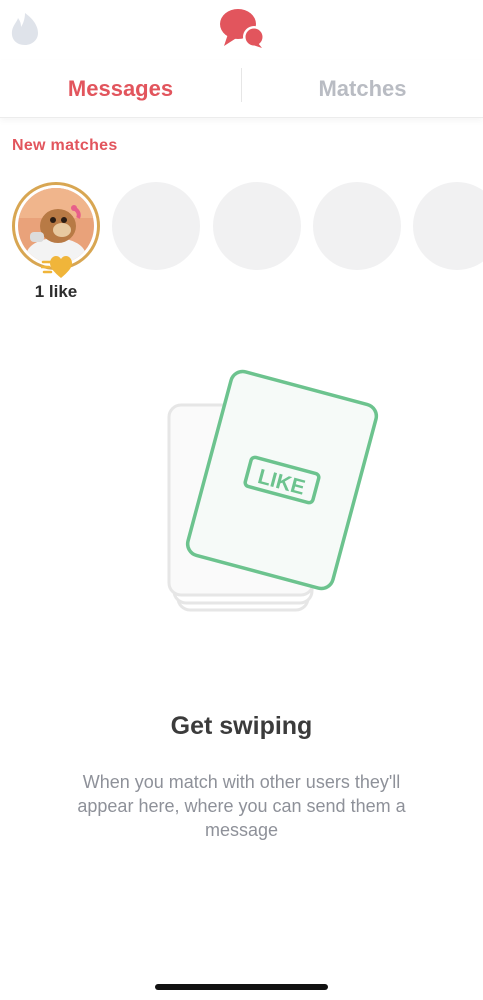  What do you see at coordinates (241, 987) in the screenshot?
I see `home-indicator` at bounding box center [241, 987].